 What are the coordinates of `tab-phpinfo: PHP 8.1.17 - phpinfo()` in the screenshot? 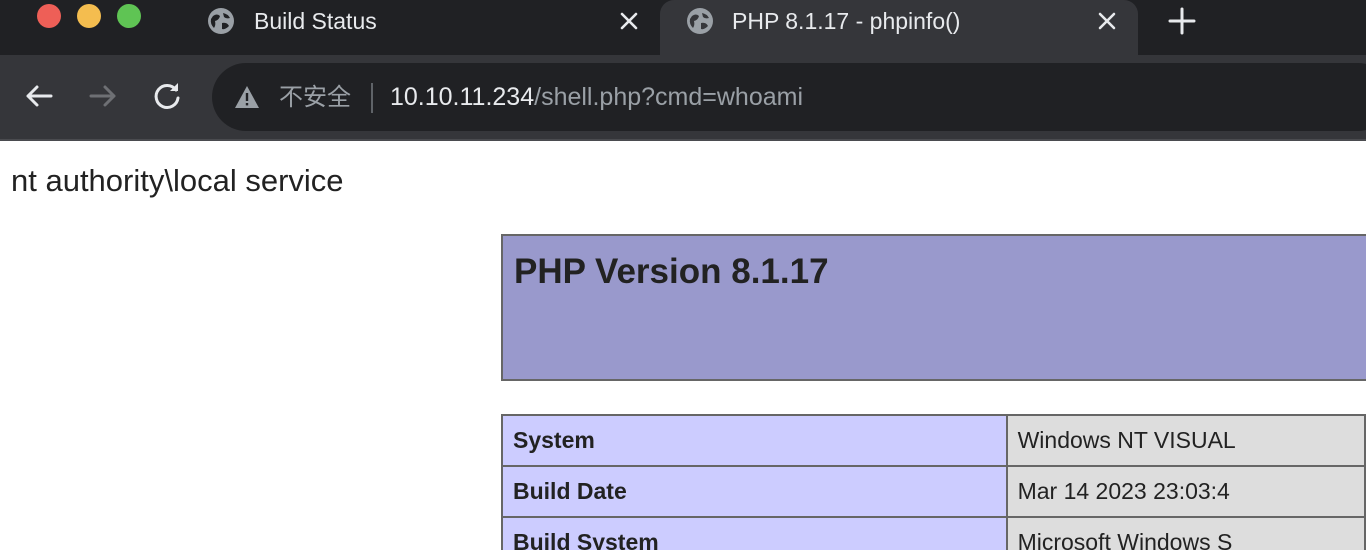 It's located at (899, 27).